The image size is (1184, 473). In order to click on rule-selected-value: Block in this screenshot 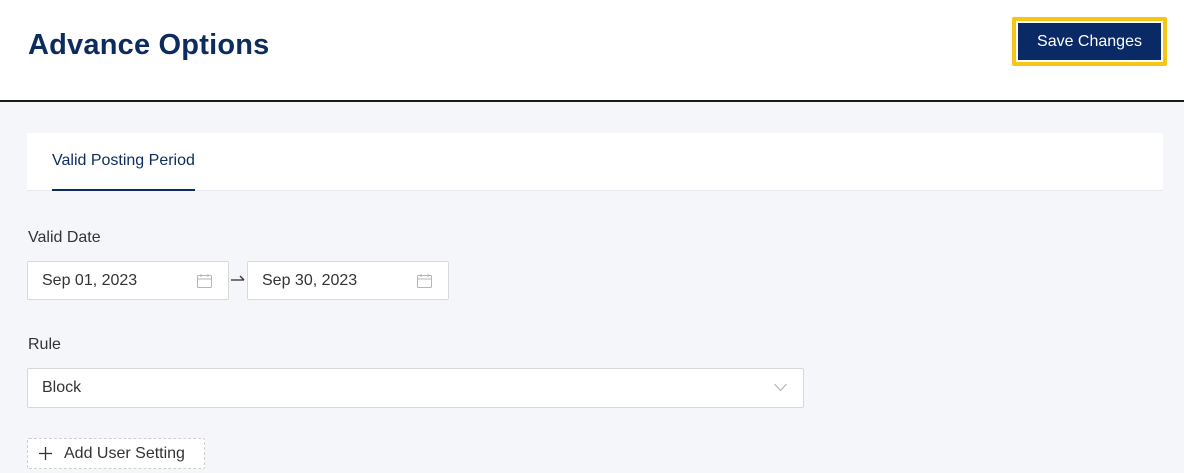, I will do `click(62, 387)`.